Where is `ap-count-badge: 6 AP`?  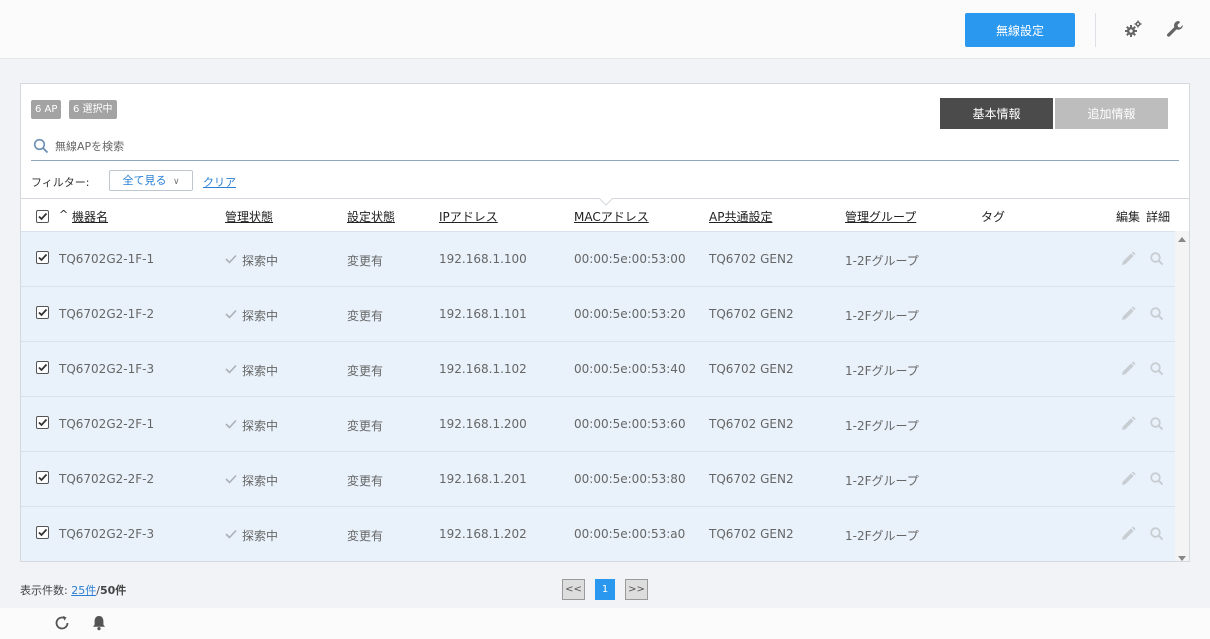 ap-count-badge: 6 AP is located at coordinates (46, 109).